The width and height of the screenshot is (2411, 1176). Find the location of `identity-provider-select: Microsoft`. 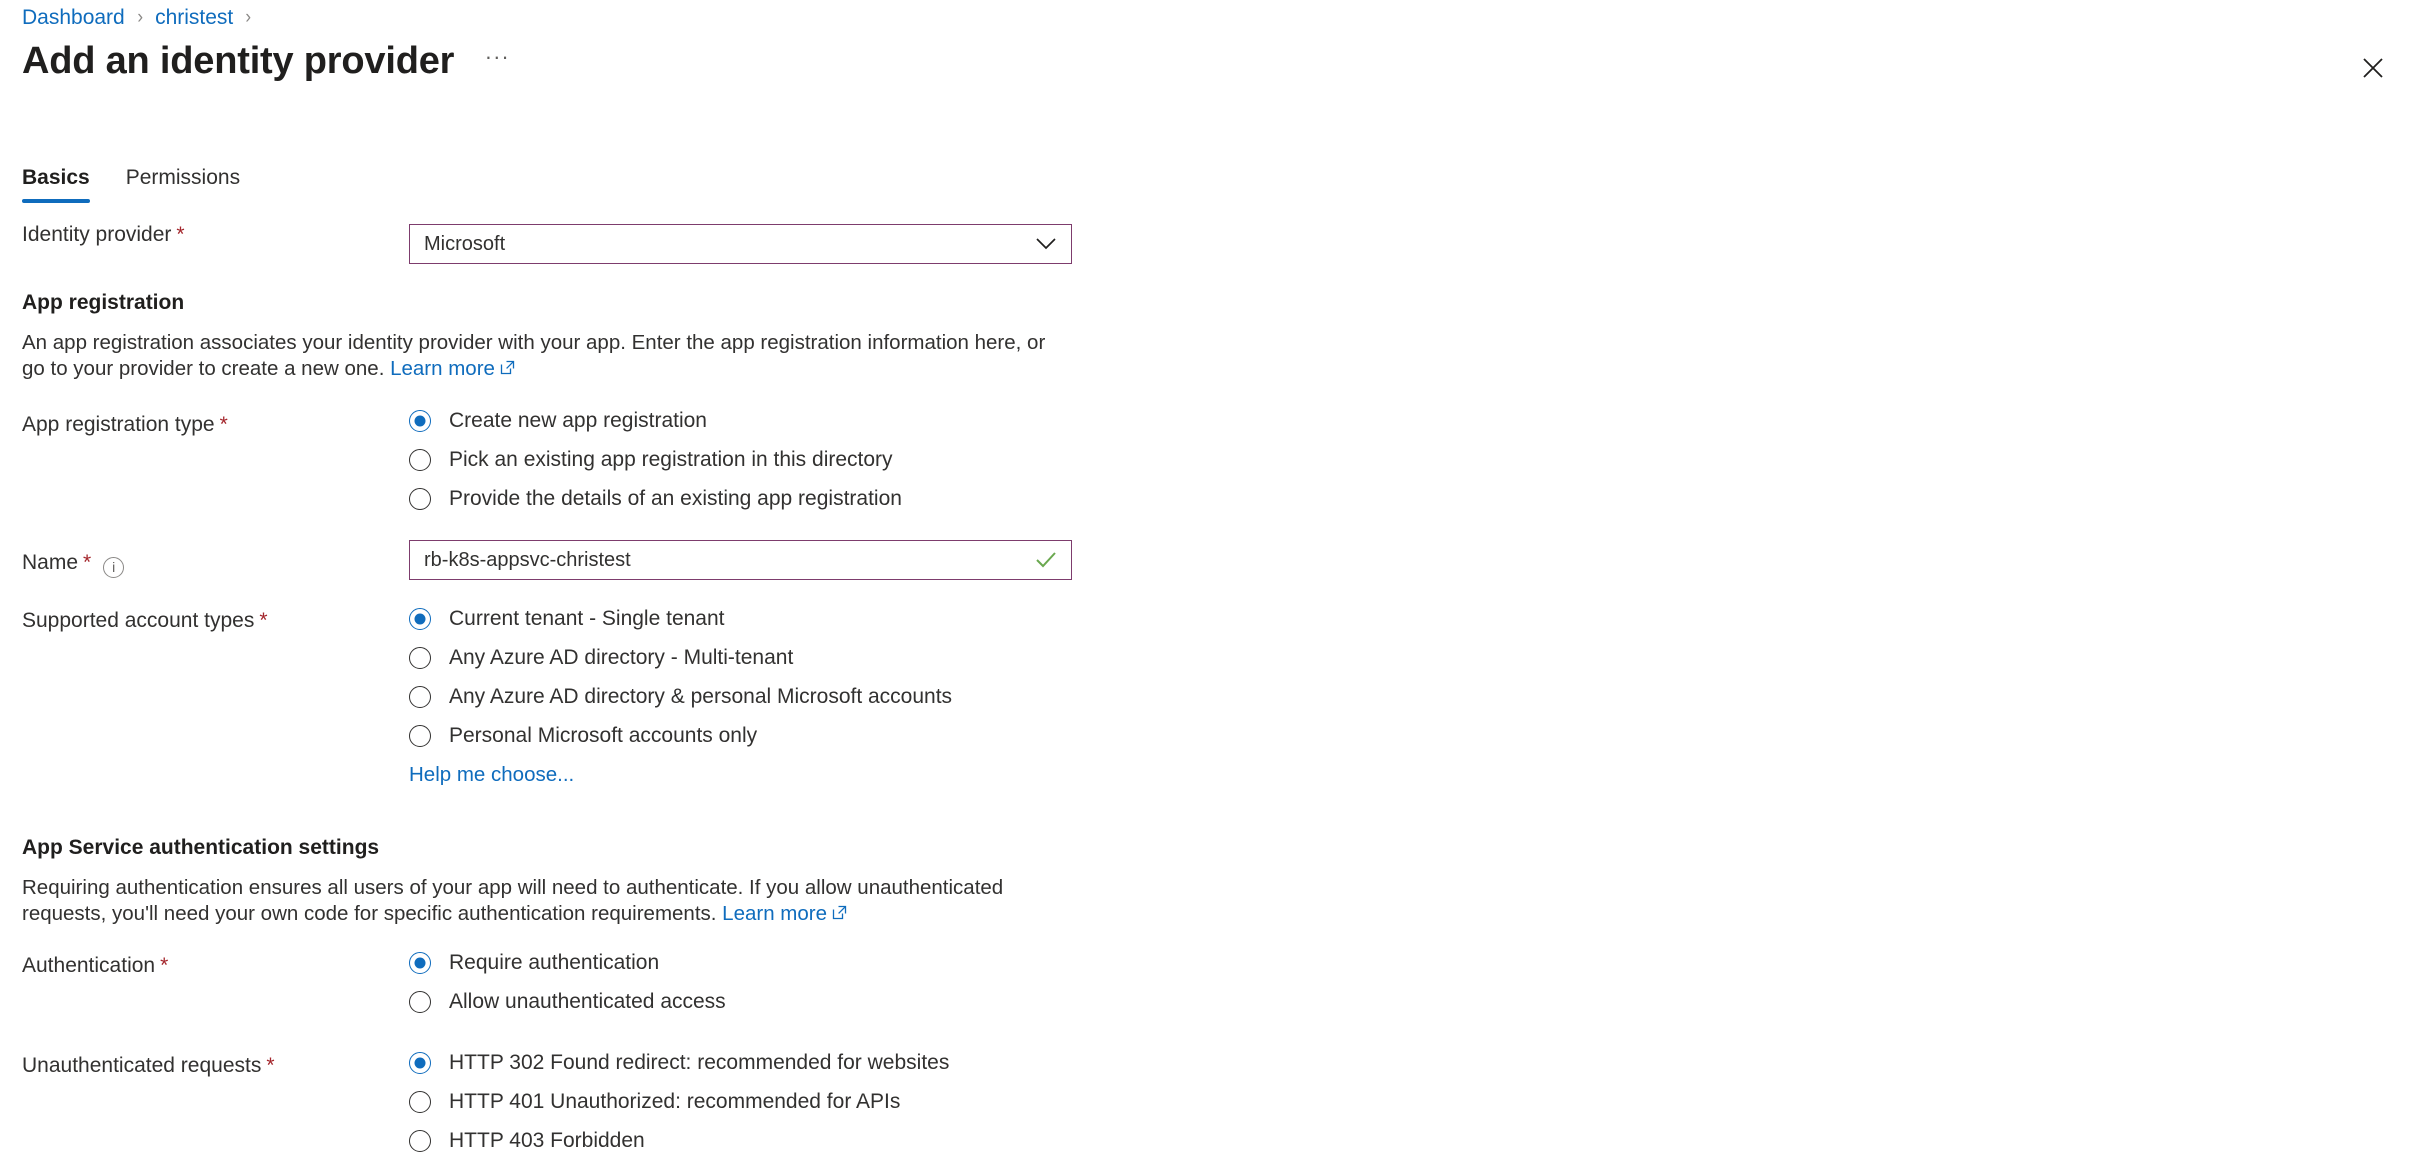

identity-provider-select: Microsoft is located at coordinates (740, 244).